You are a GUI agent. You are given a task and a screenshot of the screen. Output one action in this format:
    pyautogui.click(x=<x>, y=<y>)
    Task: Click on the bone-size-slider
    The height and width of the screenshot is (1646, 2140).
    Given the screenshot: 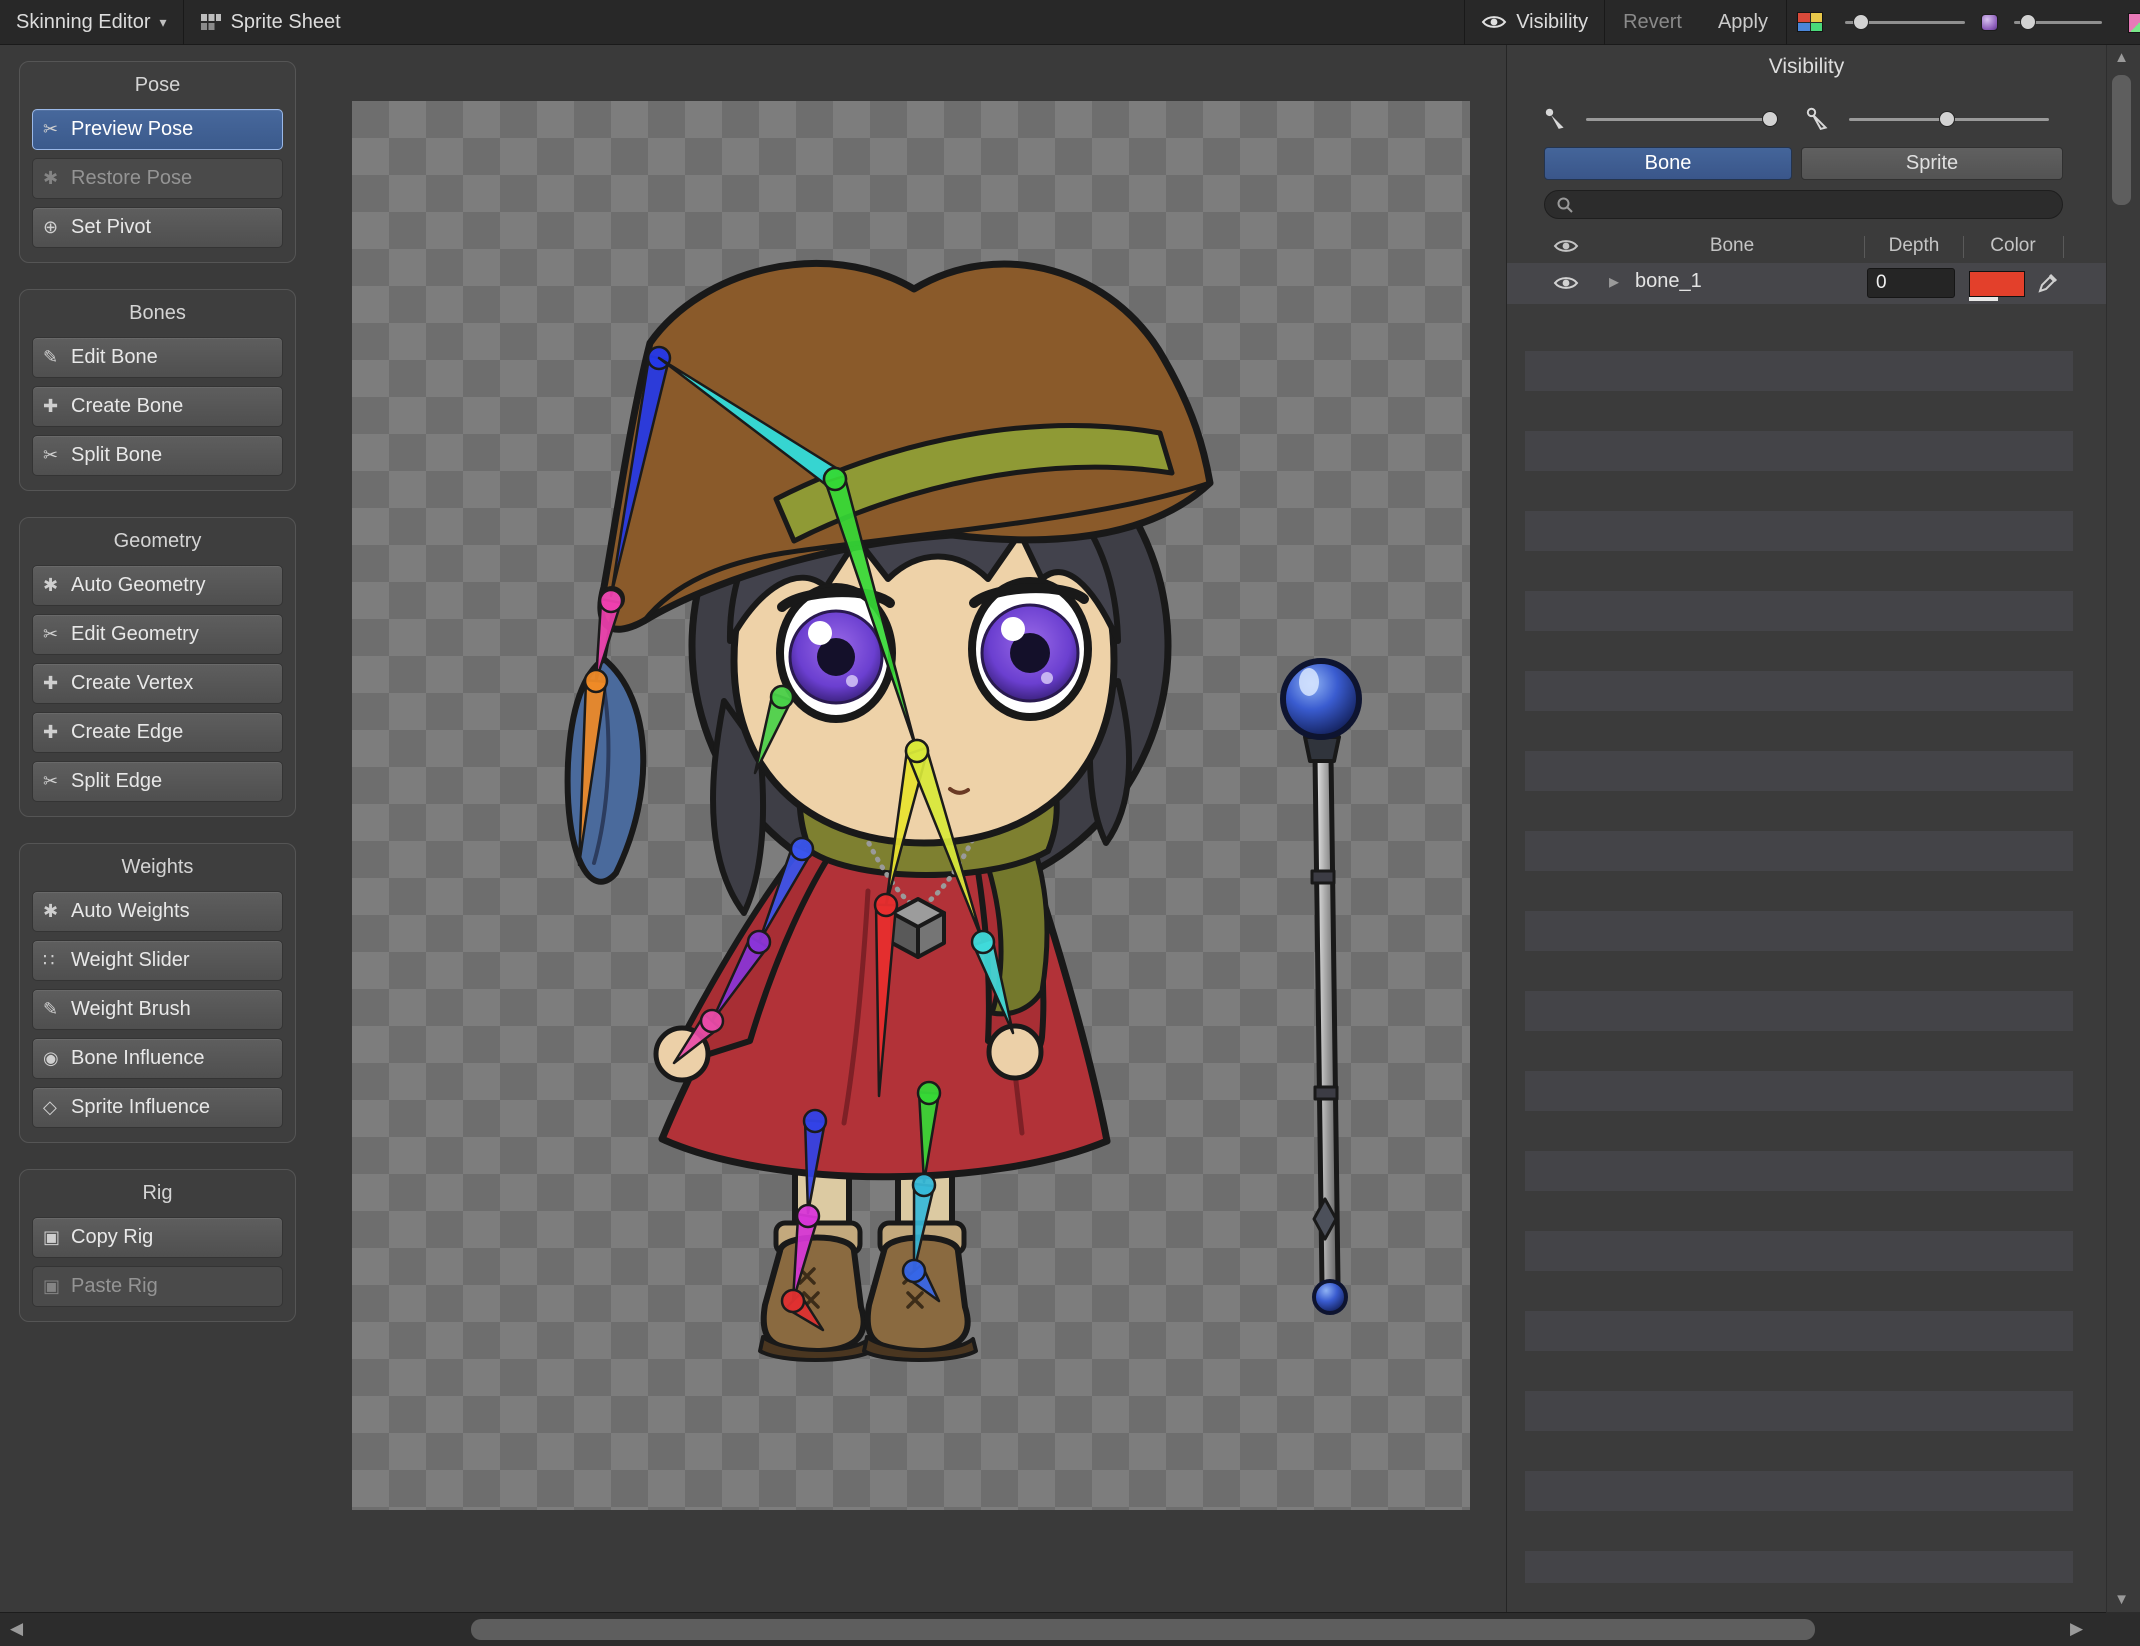 What is the action you would take?
    pyautogui.click(x=1682, y=119)
    